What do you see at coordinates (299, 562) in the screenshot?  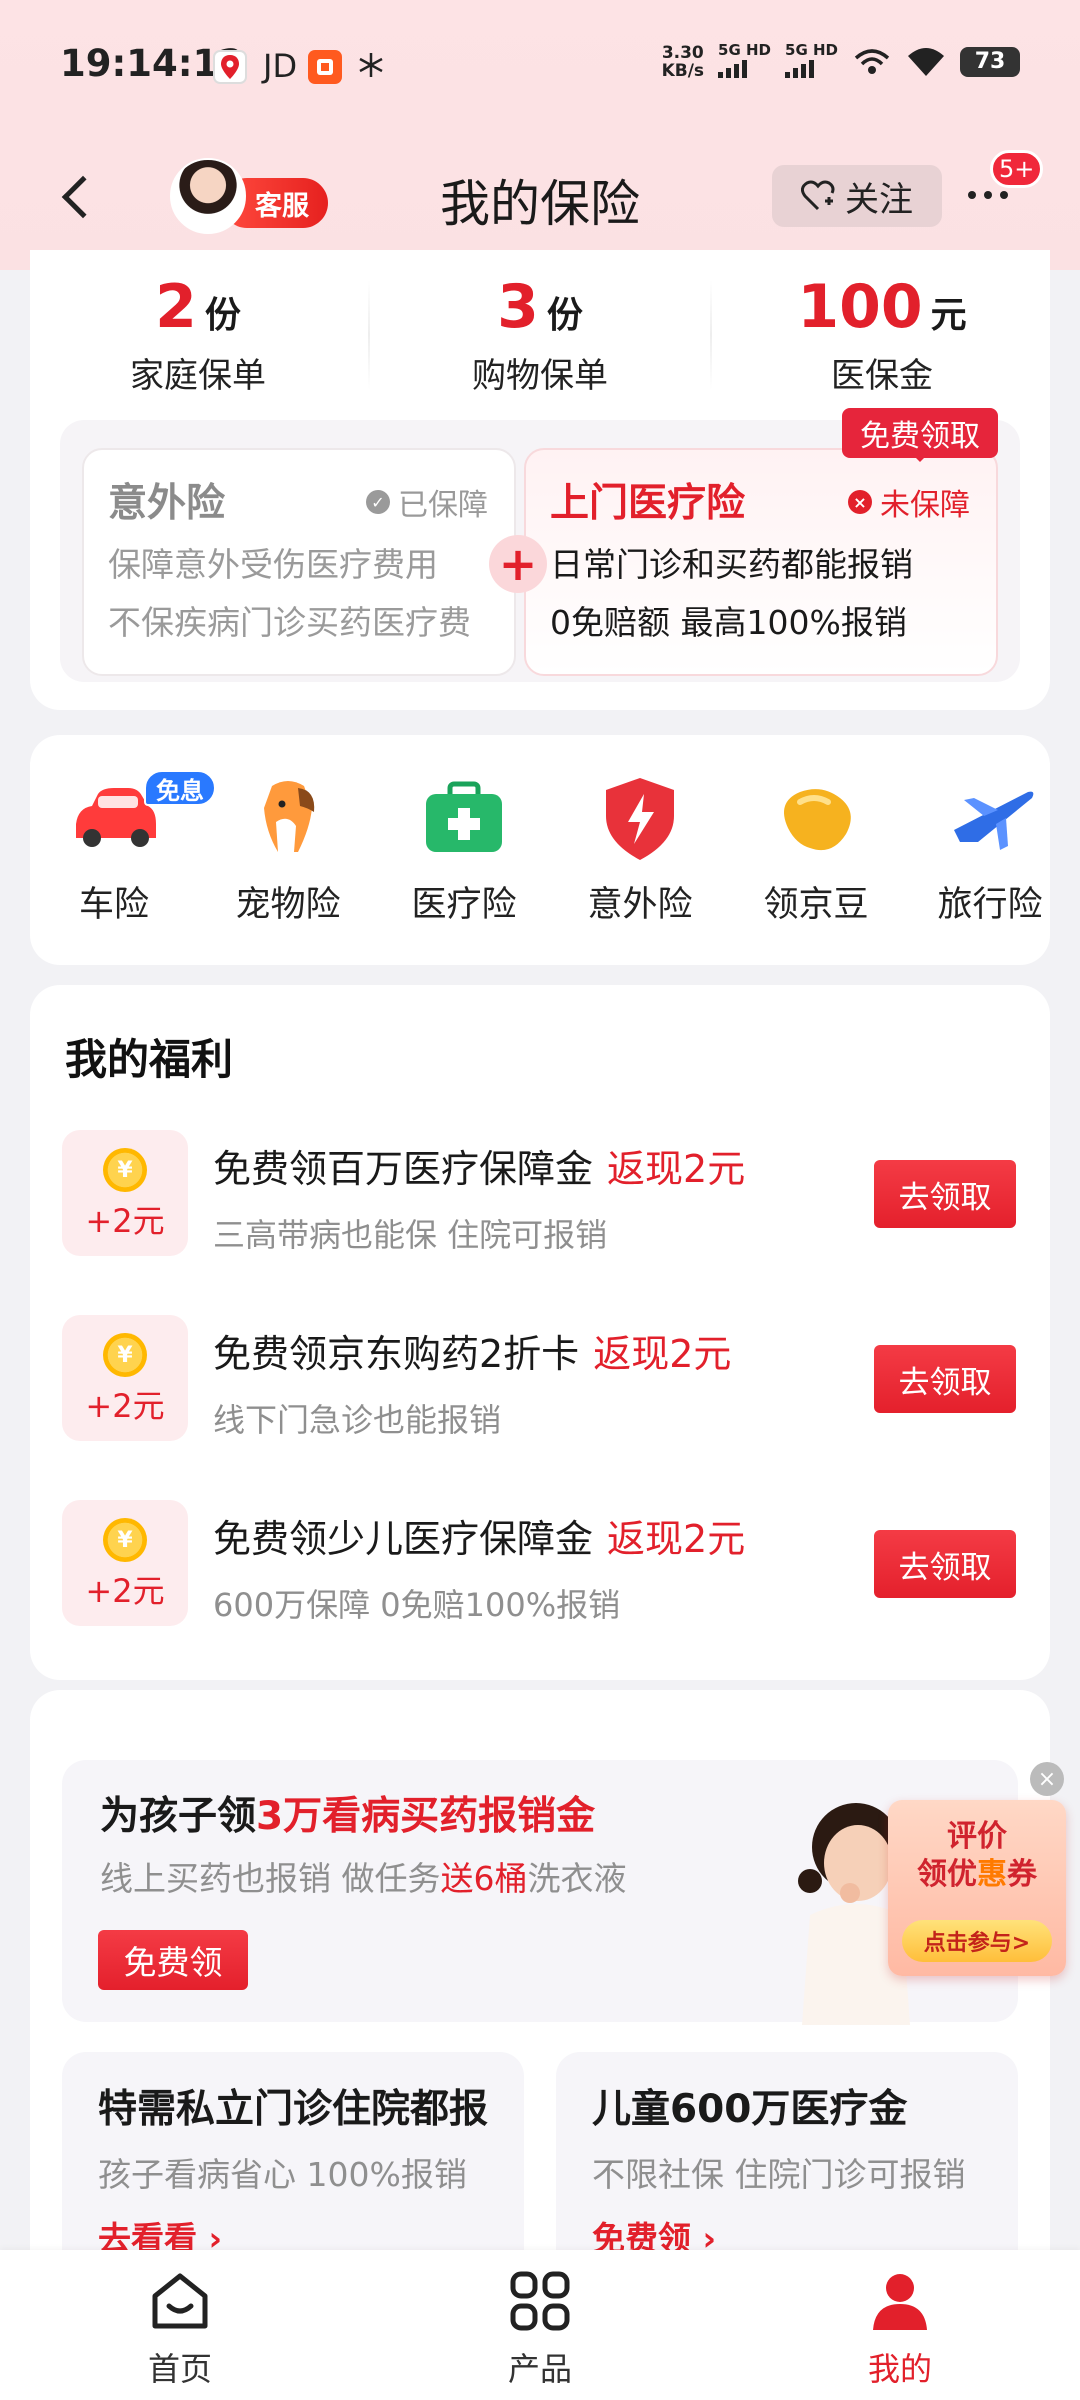 I see `plan-accident-insurance: 意外险 ✓ 已保障 保障意外受伤医疗费用 不保疾病门诊买药医疗费` at bounding box center [299, 562].